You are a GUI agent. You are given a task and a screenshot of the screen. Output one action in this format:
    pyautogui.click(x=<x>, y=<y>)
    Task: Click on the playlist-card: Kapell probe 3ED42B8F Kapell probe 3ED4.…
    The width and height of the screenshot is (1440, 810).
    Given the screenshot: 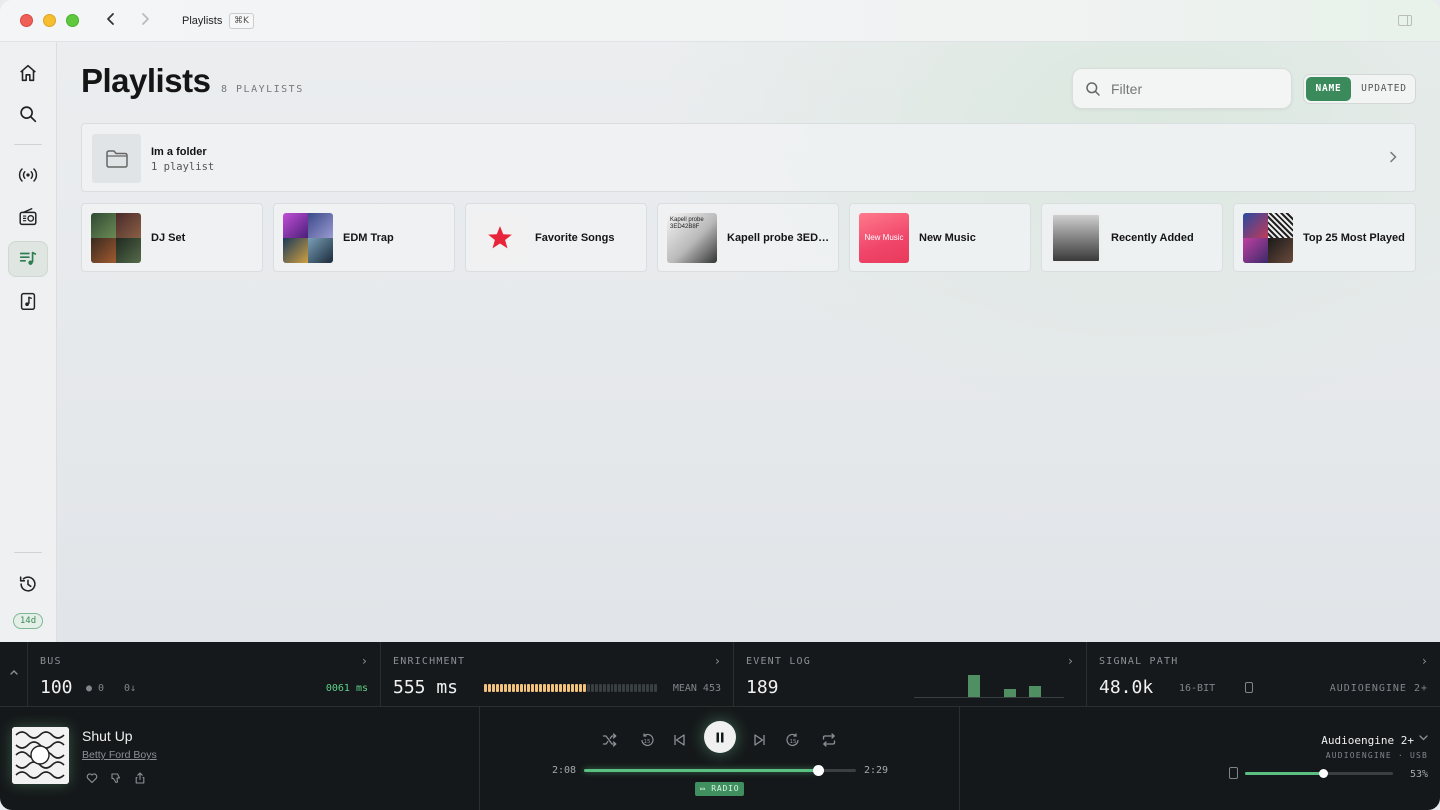 What is the action you would take?
    pyautogui.click(x=748, y=237)
    